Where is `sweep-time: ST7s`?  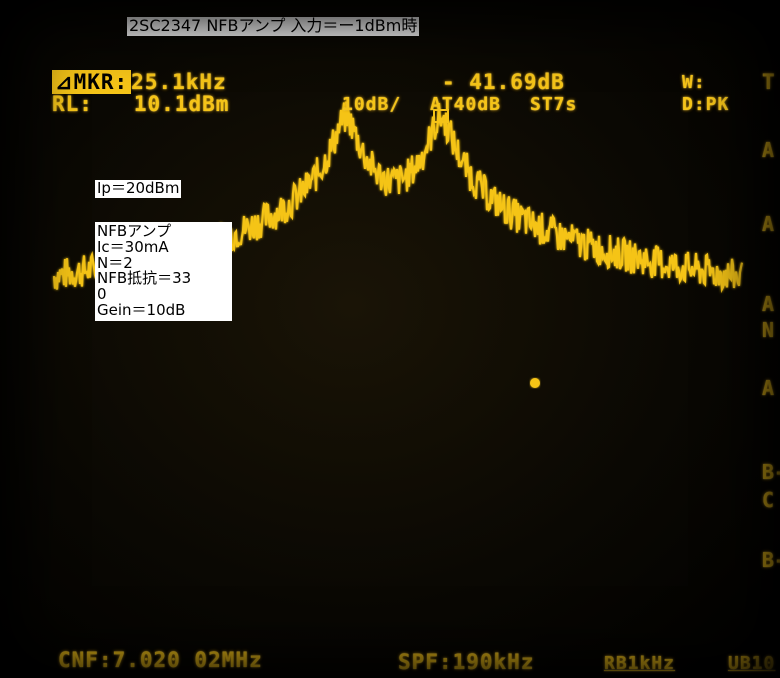
sweep-time: ST7s is located at coordinates (554, 104).